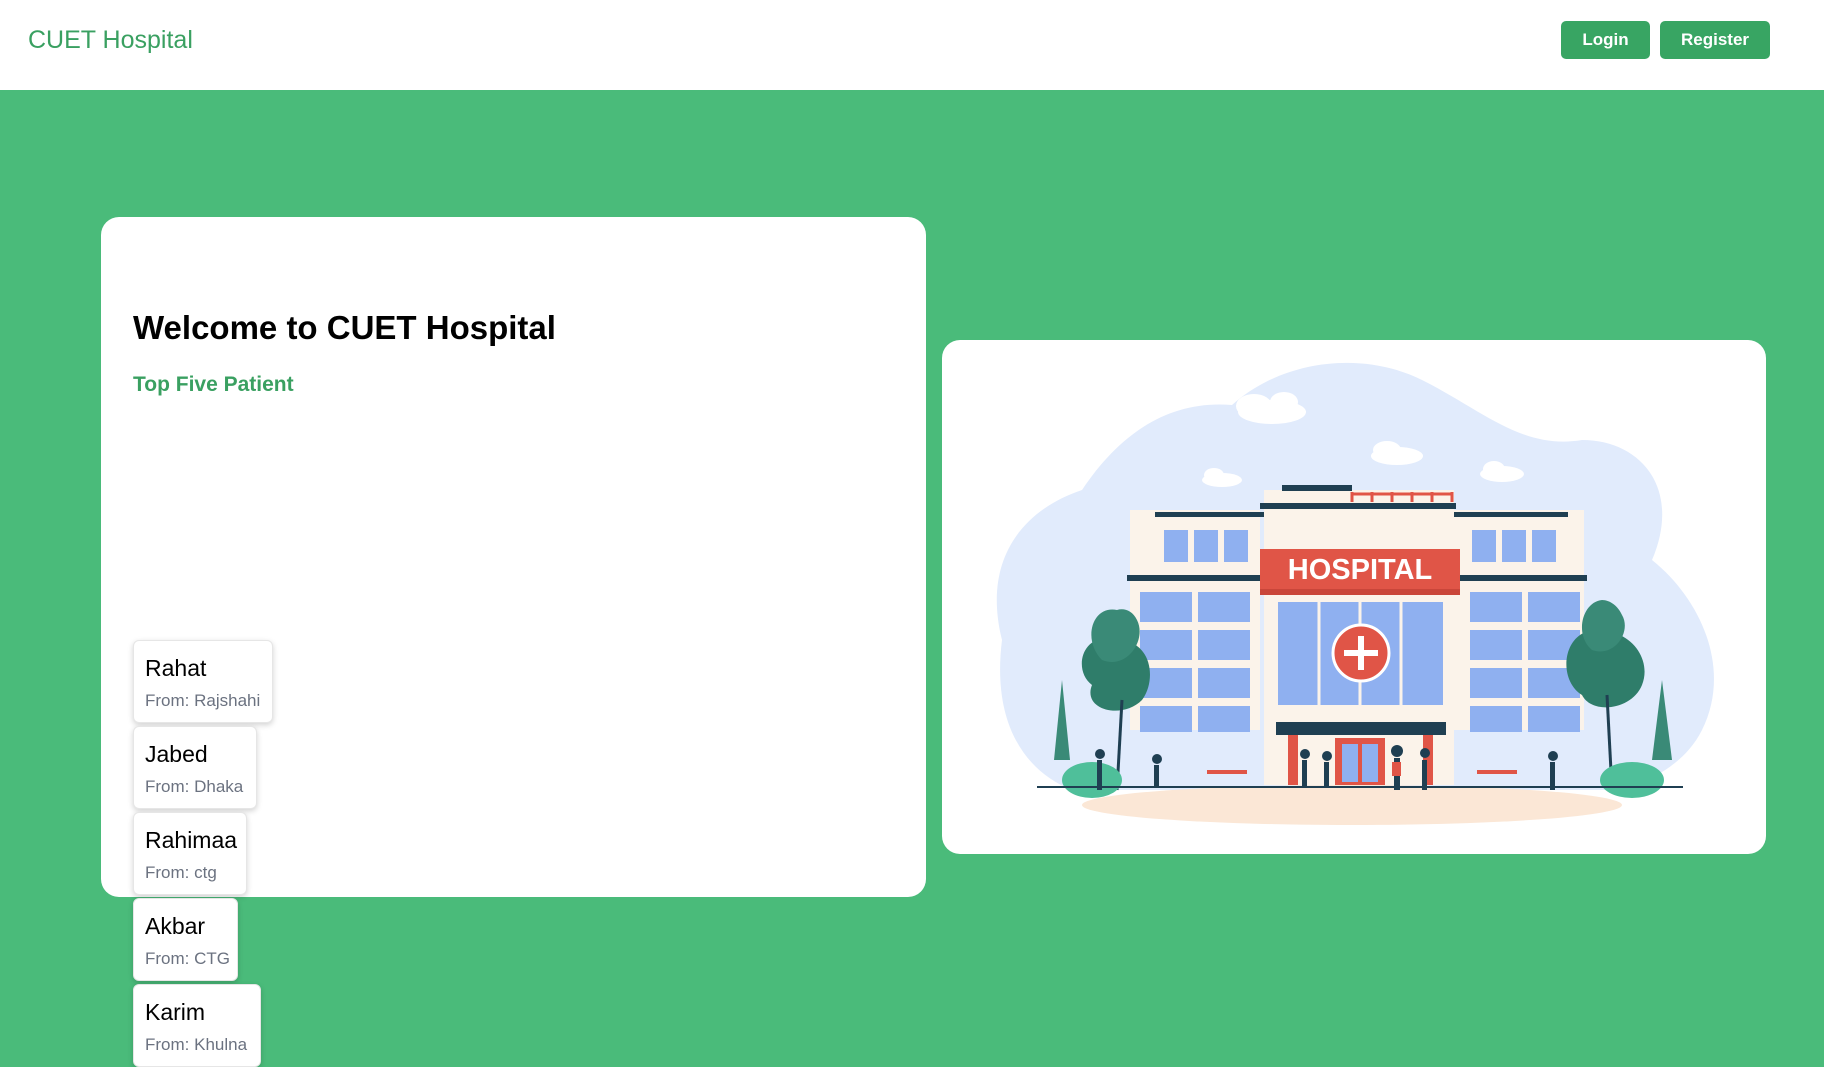 Image resolution: width=1824 pixels, height=1067 pixels. I want to click on patient-name: Akbar, so click(175, 926).